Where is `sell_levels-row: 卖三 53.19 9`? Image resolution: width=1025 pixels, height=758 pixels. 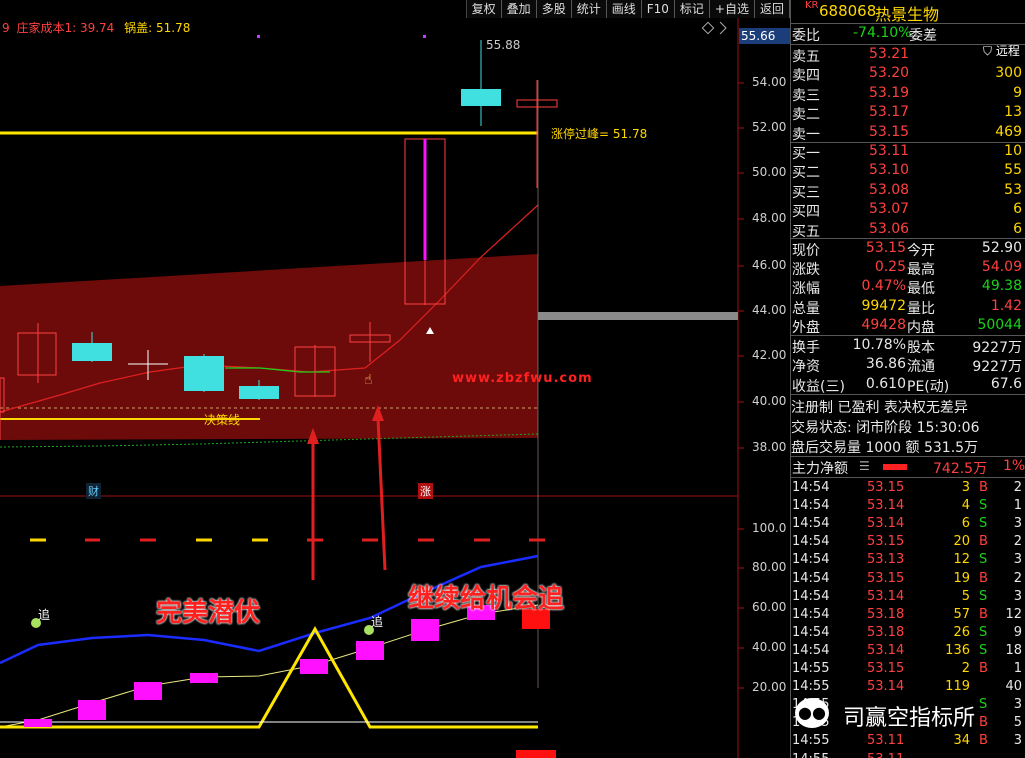
sell_levels-row: 卖三 53.19 9 is located at coordinates (908, 94).